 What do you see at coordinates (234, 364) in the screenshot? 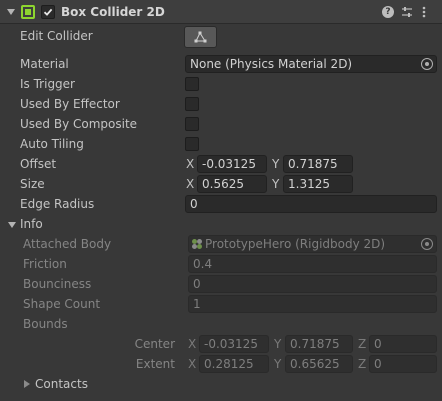
I see `extent-x-field: 0.28125` at bounding box center [234, 364].